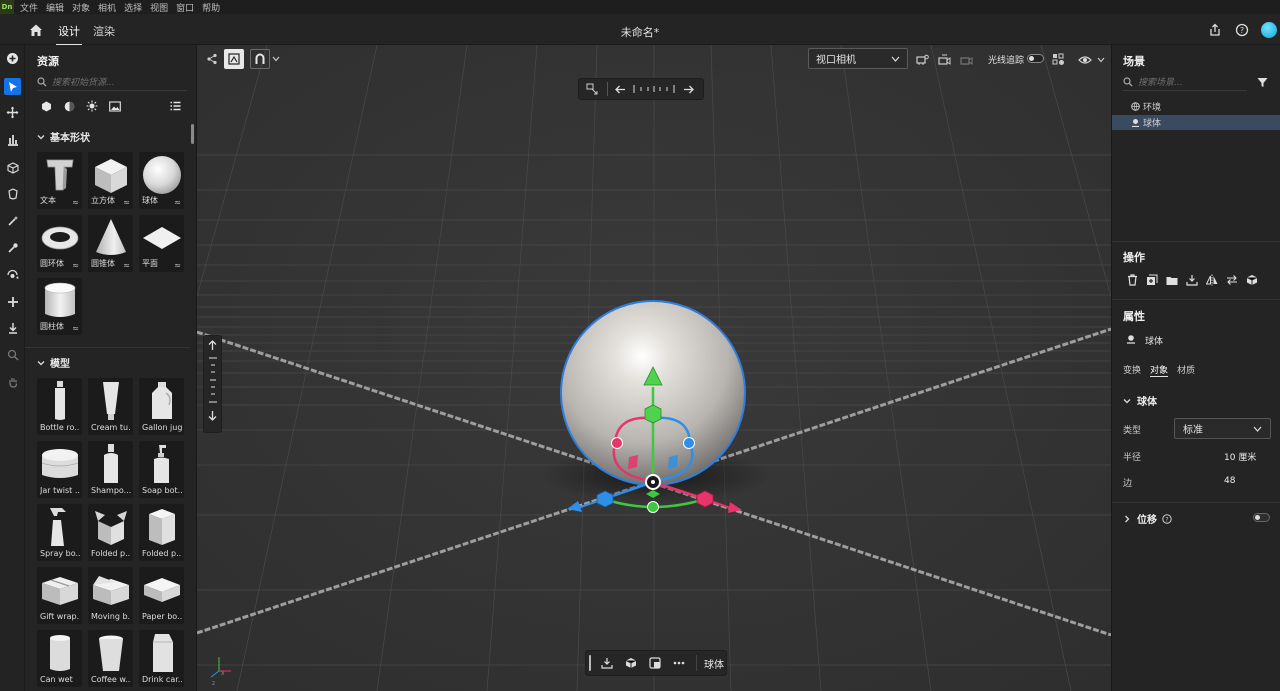 The height and width of the screenshot is (691, 1280). I want to click on displacement-toggle, so click(1261, 517).